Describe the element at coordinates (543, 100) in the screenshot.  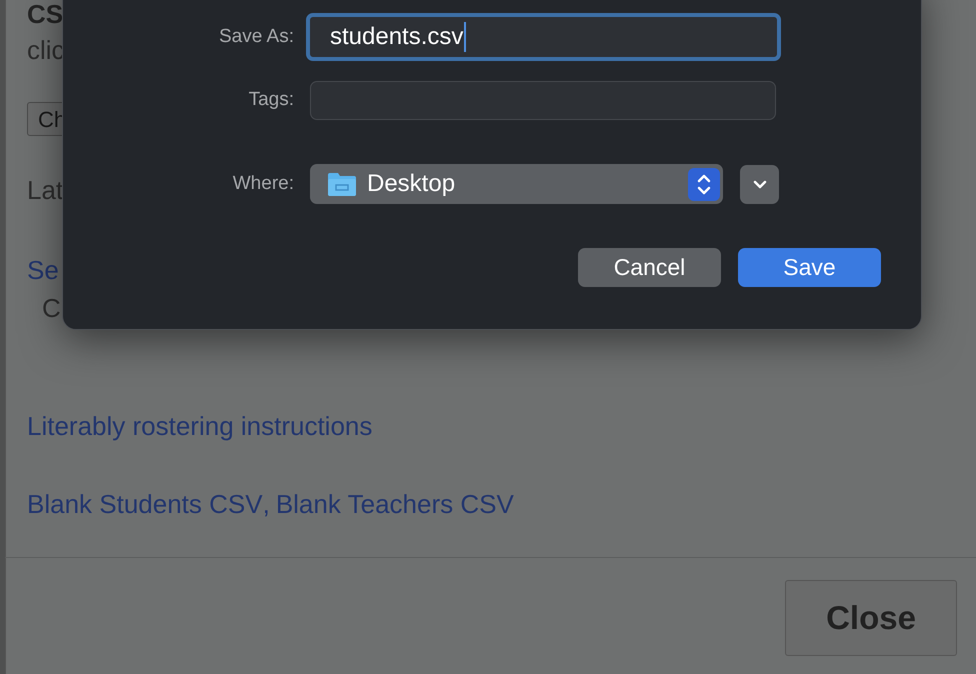
I see `text-field` at that location.